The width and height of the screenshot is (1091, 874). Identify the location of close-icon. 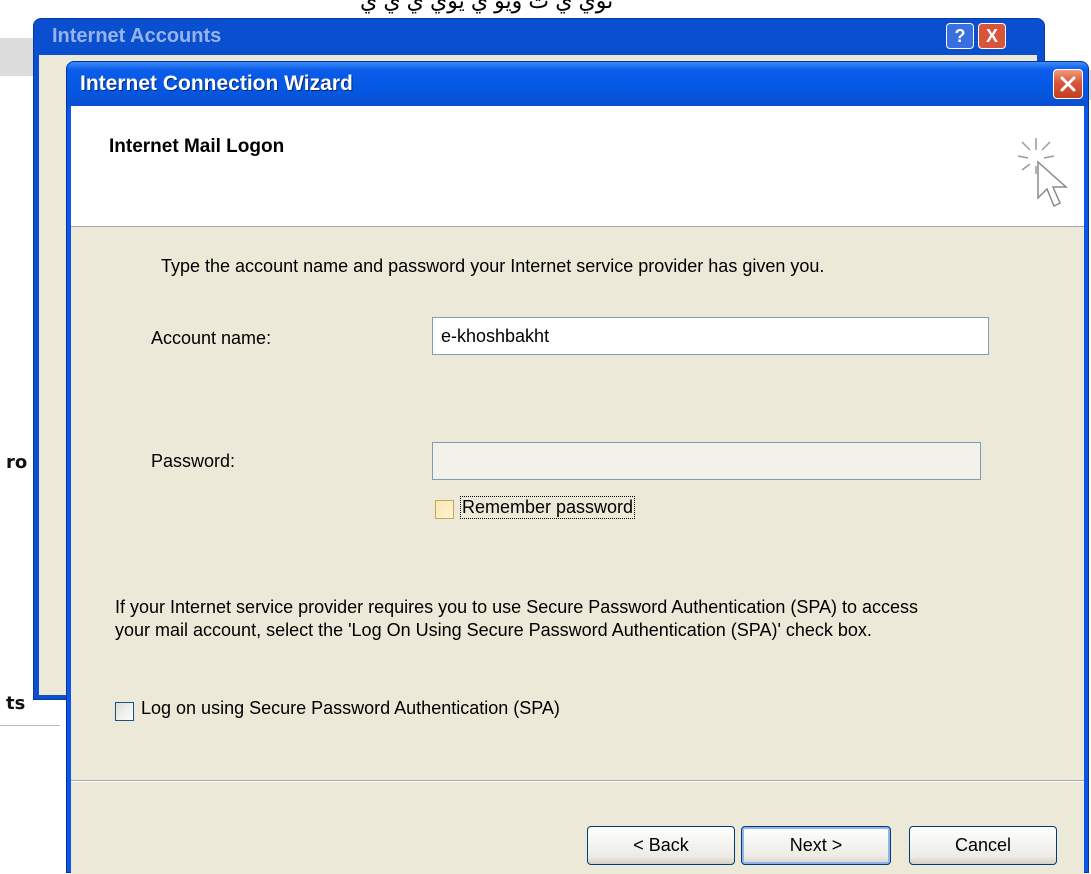
(1068, 84).